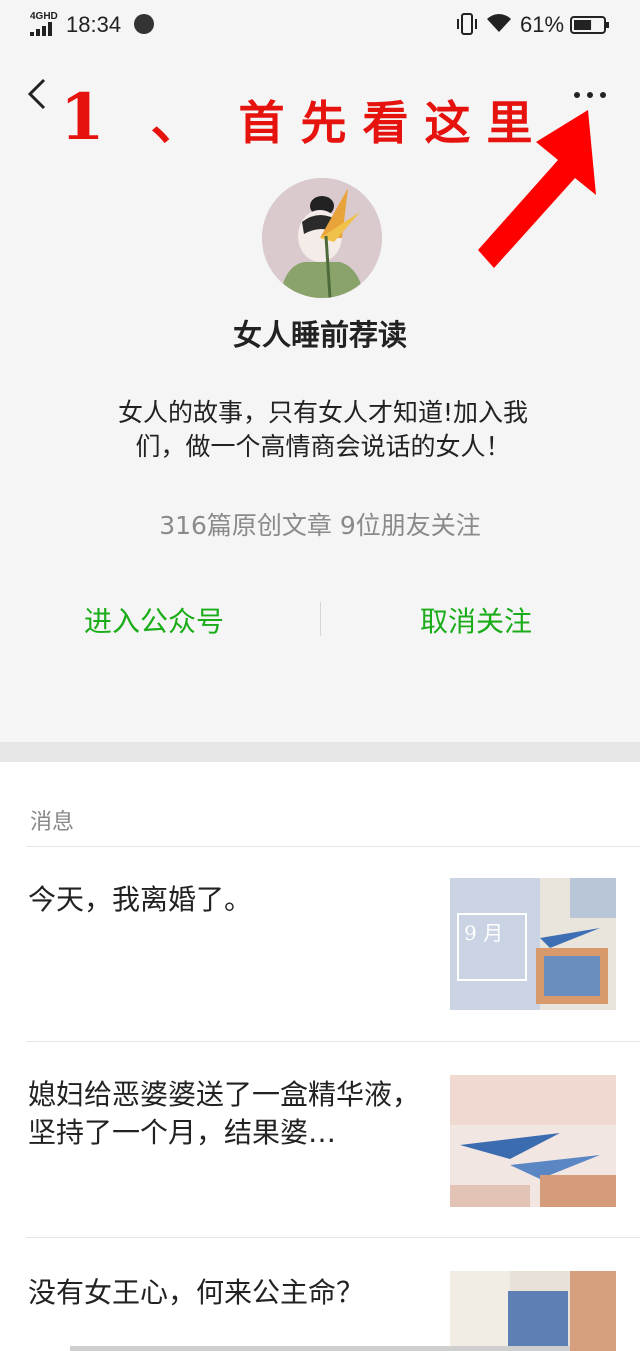 This screenshot has width=640, height=1351. I want to click on enter-account-button: 进入公众号, so click(154, 620).